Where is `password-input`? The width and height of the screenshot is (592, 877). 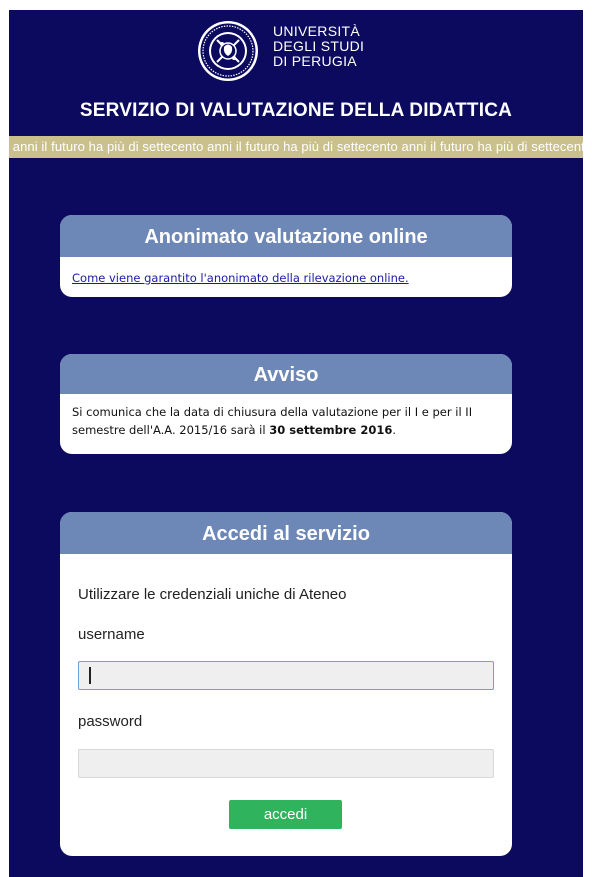 password-input is located at coordinates (286, 763).